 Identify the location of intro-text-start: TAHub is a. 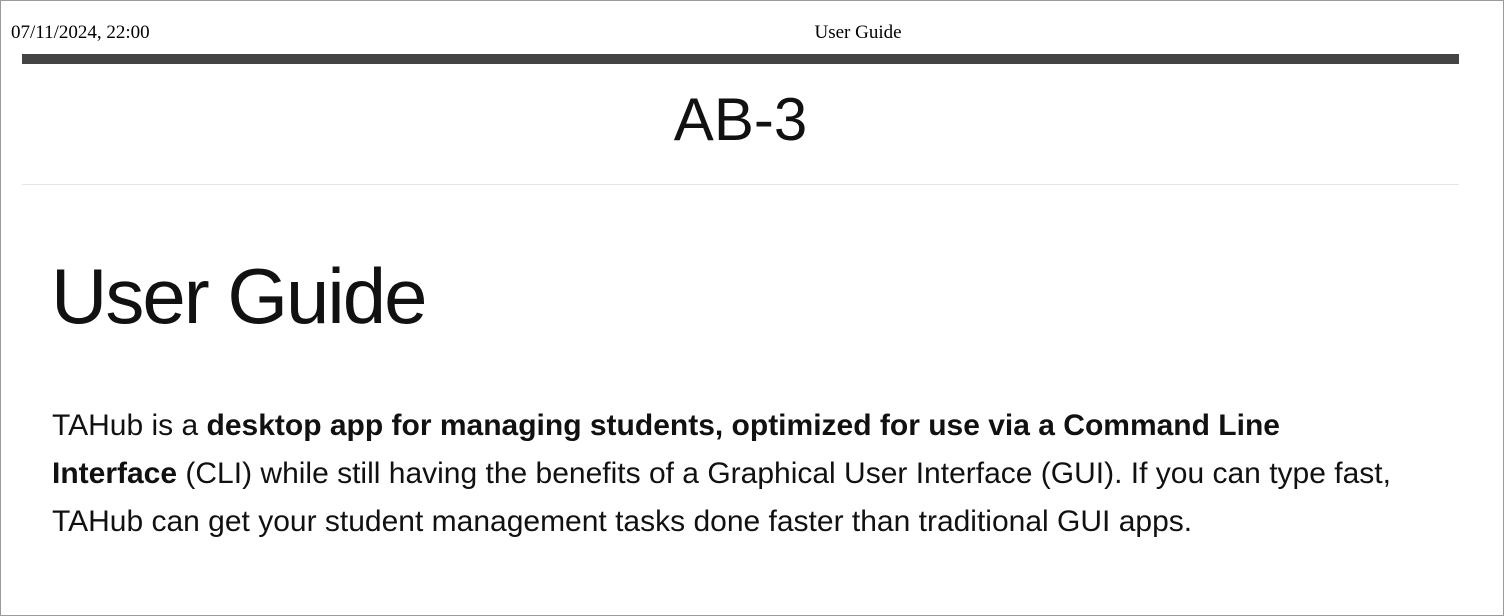
(129, 425).